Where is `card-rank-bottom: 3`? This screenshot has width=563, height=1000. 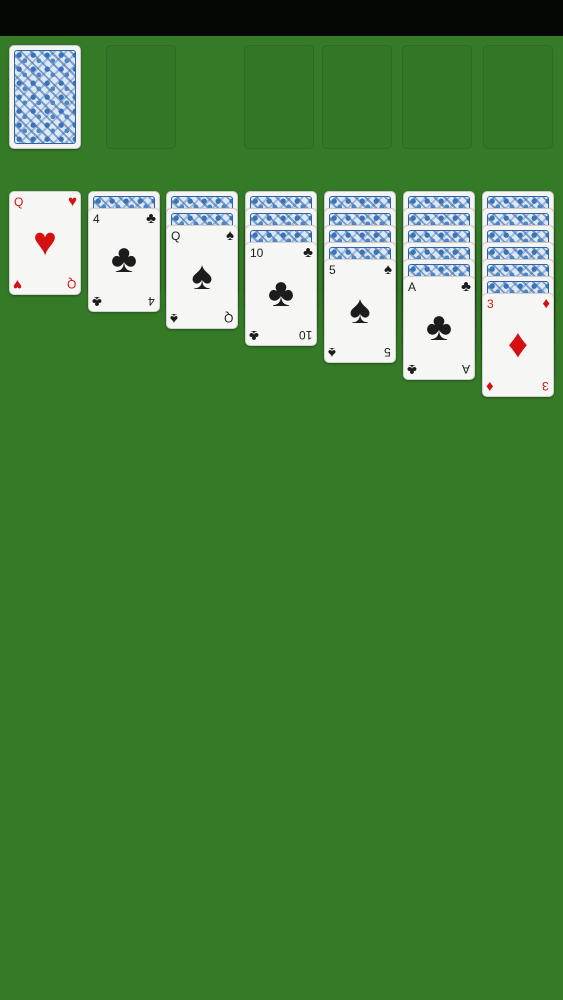
card-rank-bottom: 3 is located at coordinates (545, 386).